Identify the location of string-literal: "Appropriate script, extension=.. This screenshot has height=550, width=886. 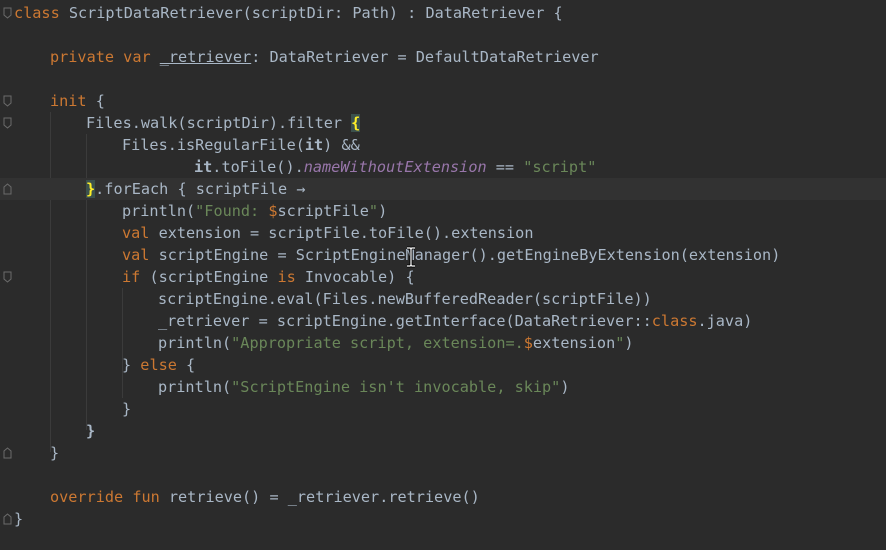
(377, 343).